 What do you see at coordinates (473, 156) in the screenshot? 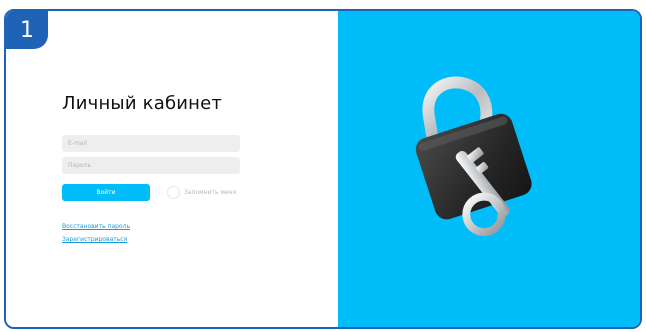
I see `padlock-with-key-icon` at bounding box center [473, 156].